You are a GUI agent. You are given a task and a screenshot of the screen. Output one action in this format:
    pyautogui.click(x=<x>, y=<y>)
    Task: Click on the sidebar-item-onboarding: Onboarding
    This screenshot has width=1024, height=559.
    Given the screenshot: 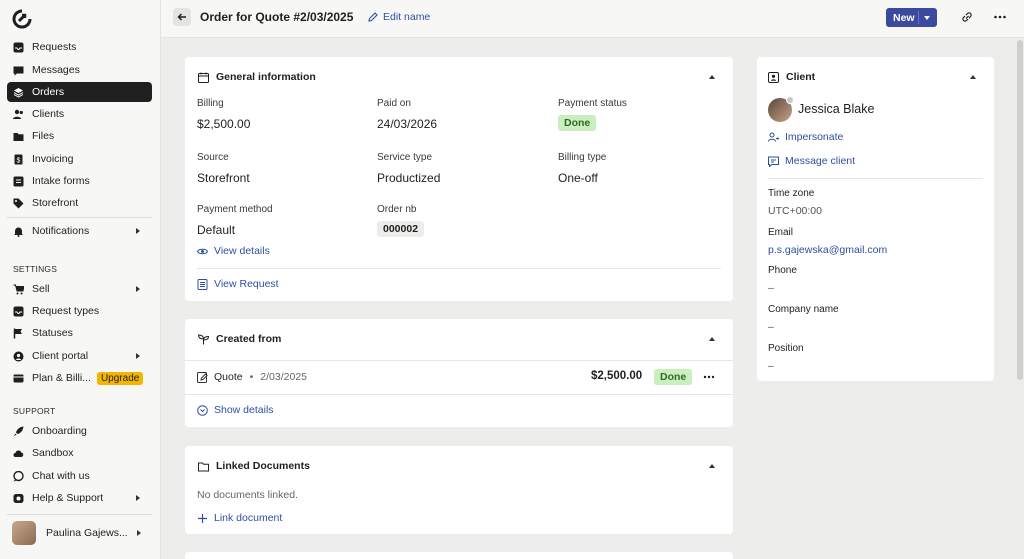 What is the action you would take?
    pyautogui.click(x=79, y=431)
    